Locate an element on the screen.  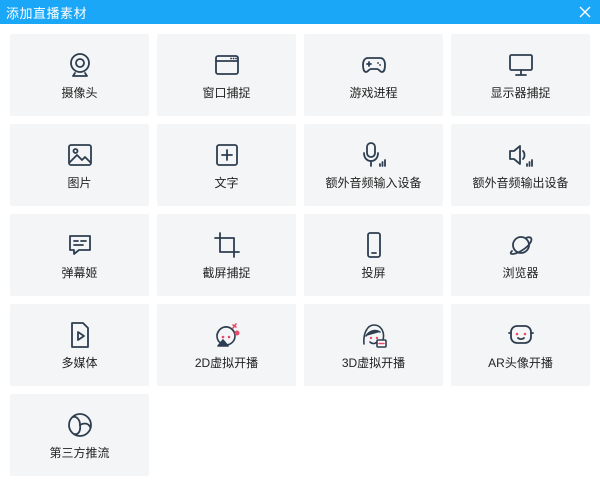
tile-screenshot-capture: 截屏捕捉 is located at coordinates (226, 255).